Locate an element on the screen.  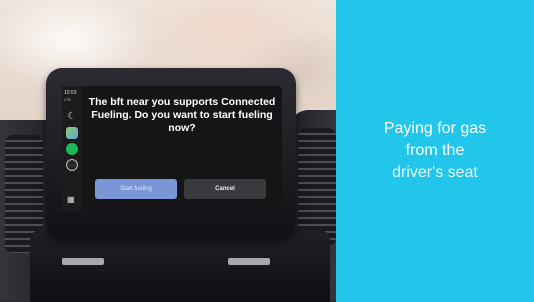
center-console is located at coordinates (180, 266).